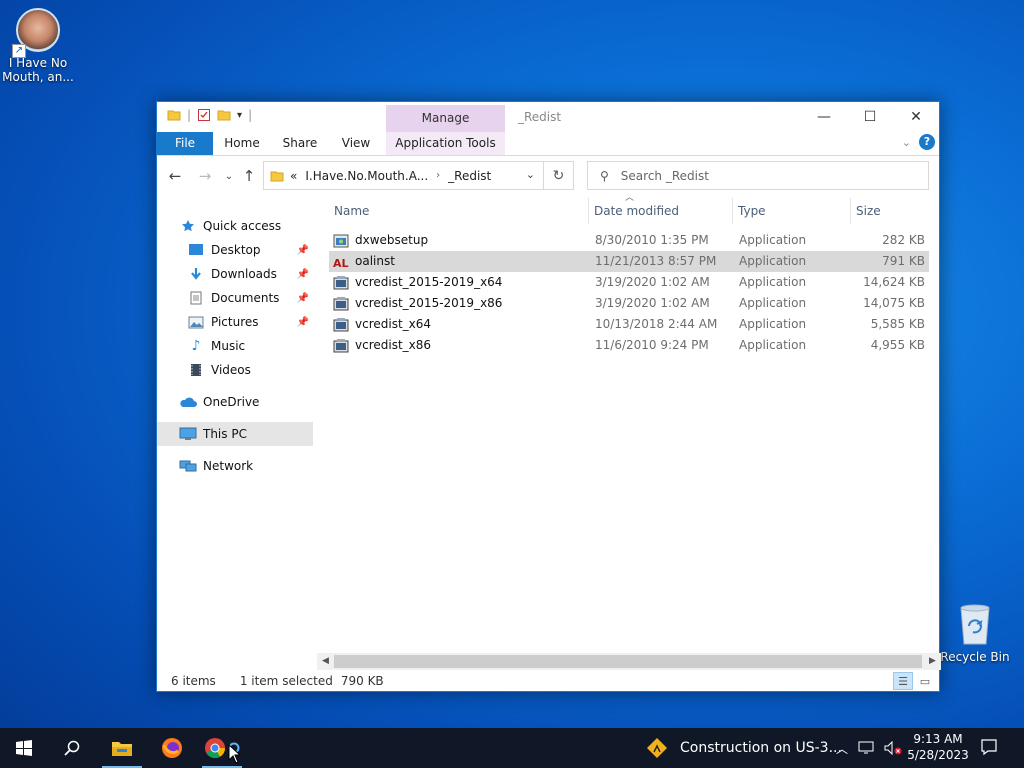 The width and height of the screenshot is (1024, 768). What do you see at coordinates (916, 116) in the screenshot?
I see `close-button: ✕` at bounding box center [916, 116].